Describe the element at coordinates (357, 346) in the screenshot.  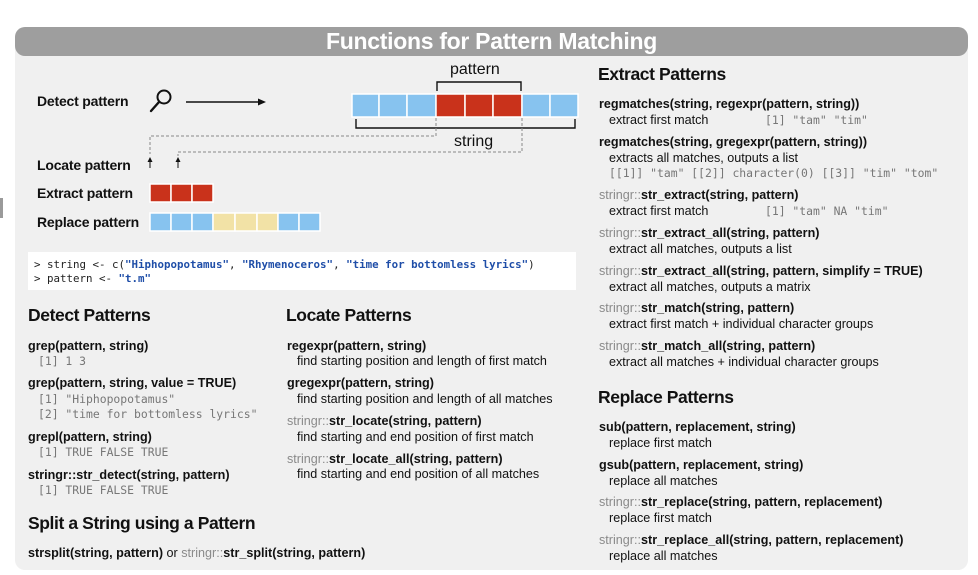
I see `regexpr-signature: regexpr(pattern, string)` at that location.